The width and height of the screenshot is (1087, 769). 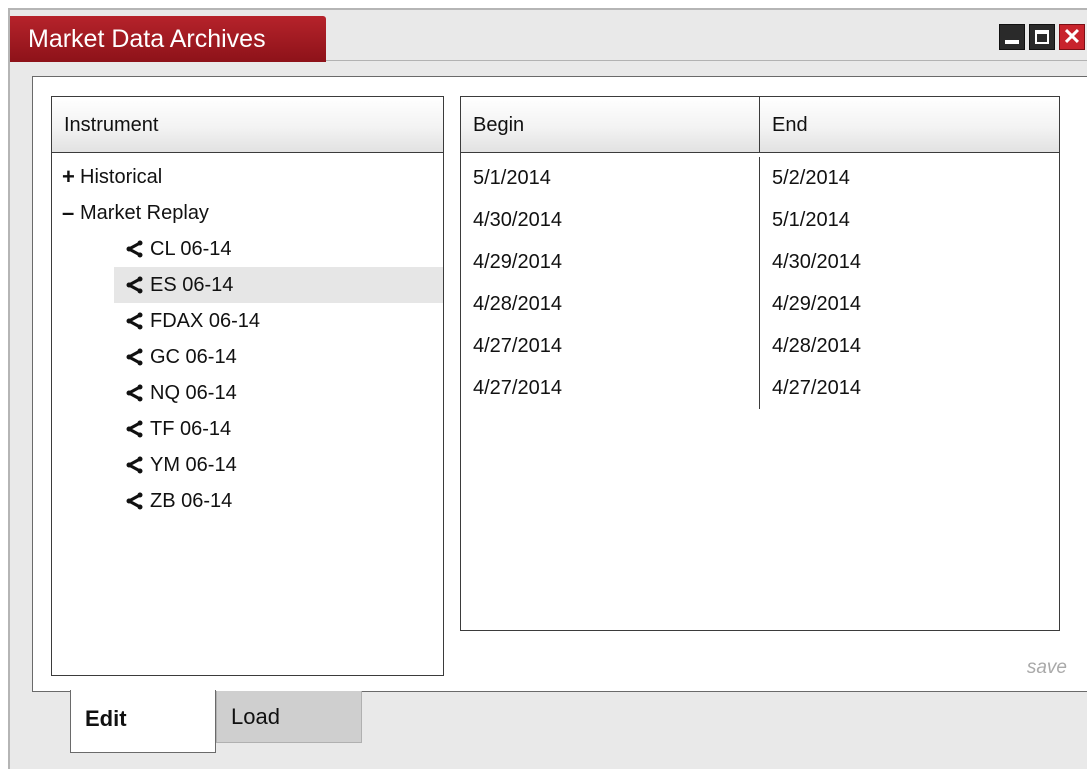 What do you see at coordinates (191, 501) in the screenshot?
I see `instrument-label: ZB 06-14` at bounding box center [191, 501].